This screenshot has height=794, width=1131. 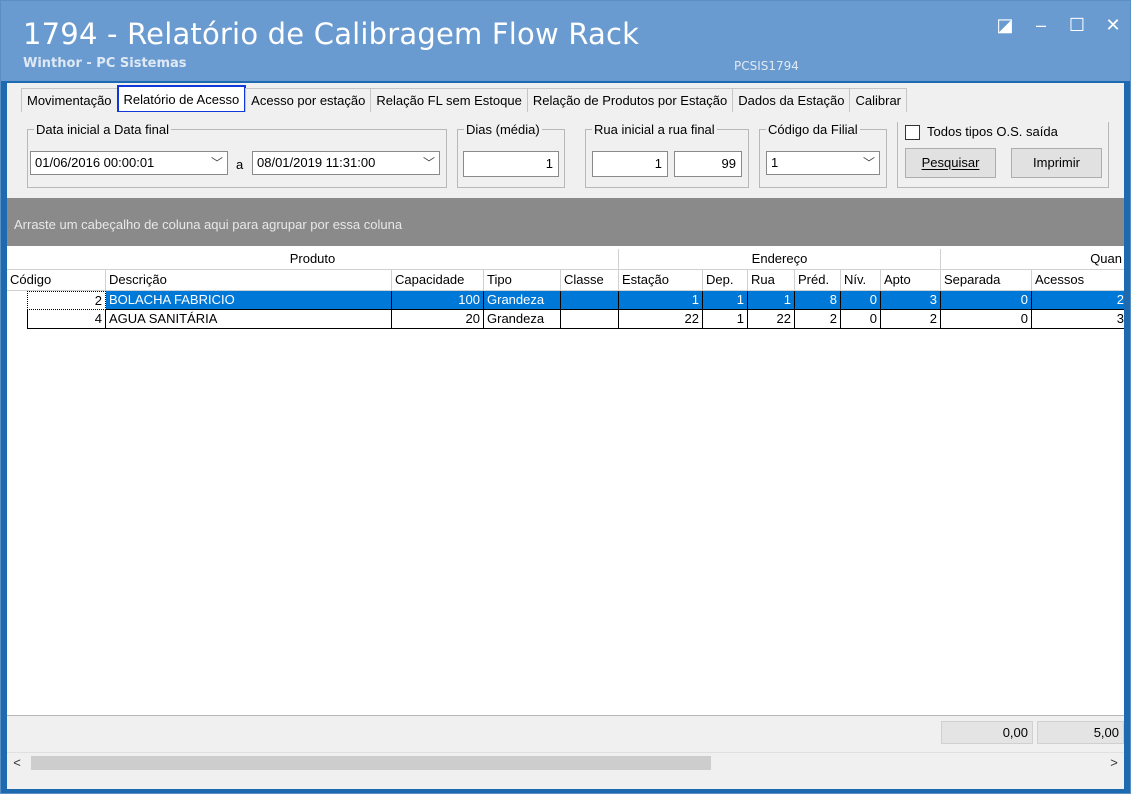 What do you see at coordinates (771, 300) in the screenshot?
I see `cell-rua: 1` at bounding box center [771, 300].